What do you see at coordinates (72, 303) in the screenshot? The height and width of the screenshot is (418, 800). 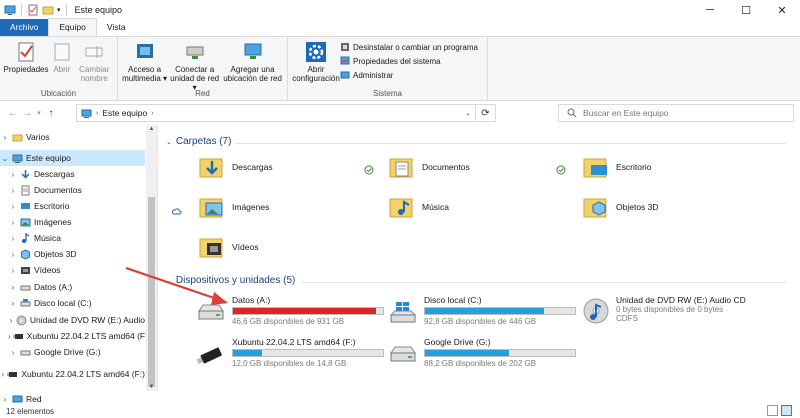 I see `sidebar-item-disco-local-c: › Disco local (C:)` at bounding box center [72, 303].